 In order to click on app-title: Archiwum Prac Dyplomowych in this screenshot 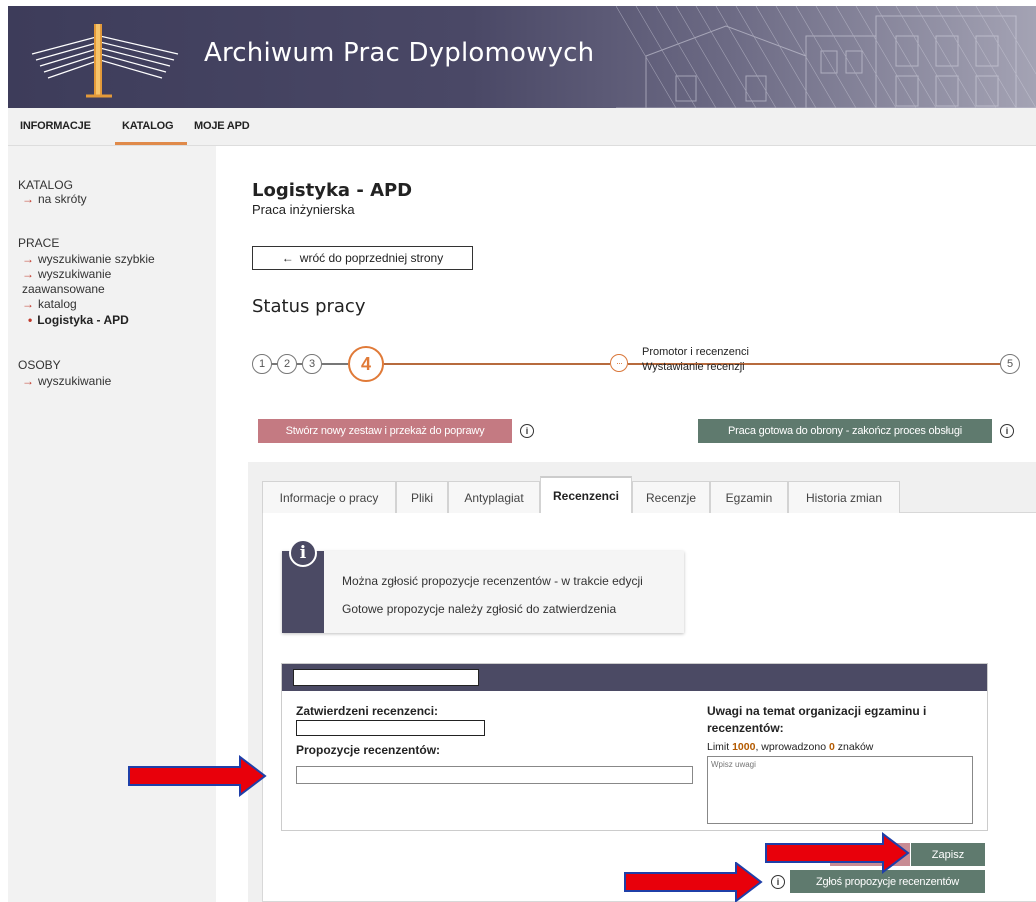, I will do `click(399, 53)`.